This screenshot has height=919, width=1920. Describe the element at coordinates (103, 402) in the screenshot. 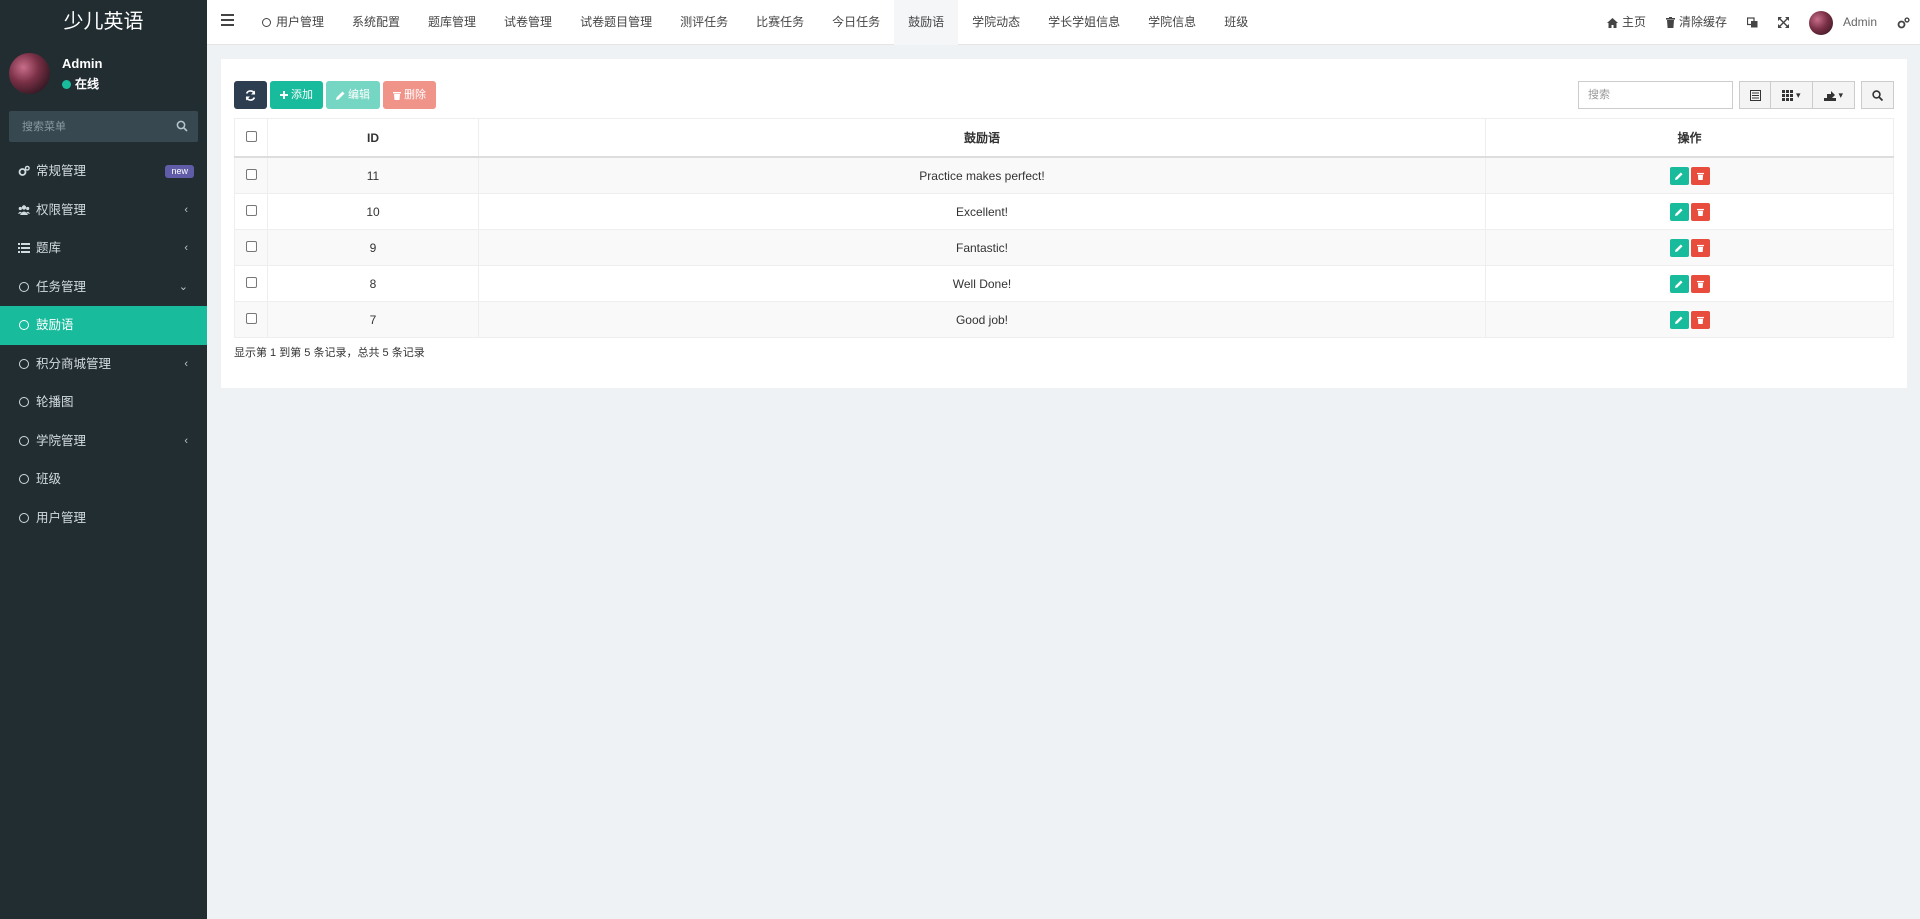

I see `sidebar-item-carousel: 轮播图` at that location.